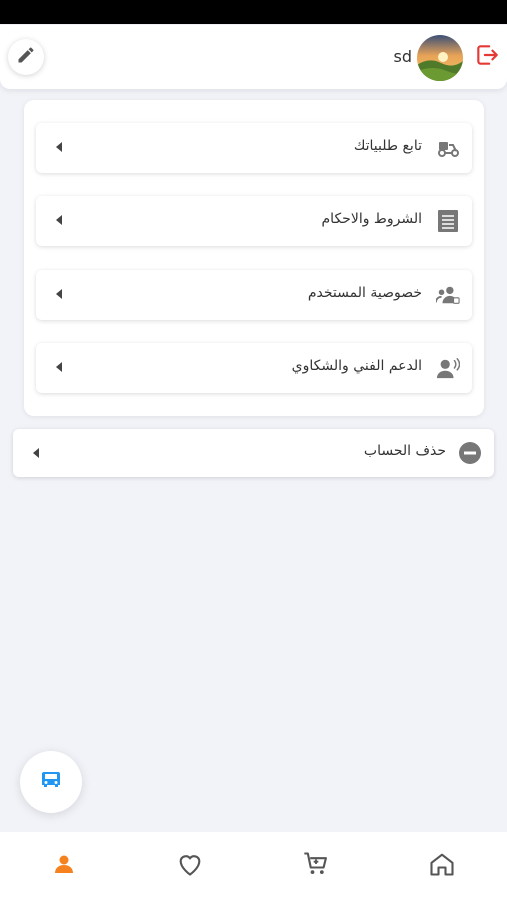 Image resolution: width=507 pixels, height=900 pixels. I want to click on vehicle-icon, so click(51, 782).